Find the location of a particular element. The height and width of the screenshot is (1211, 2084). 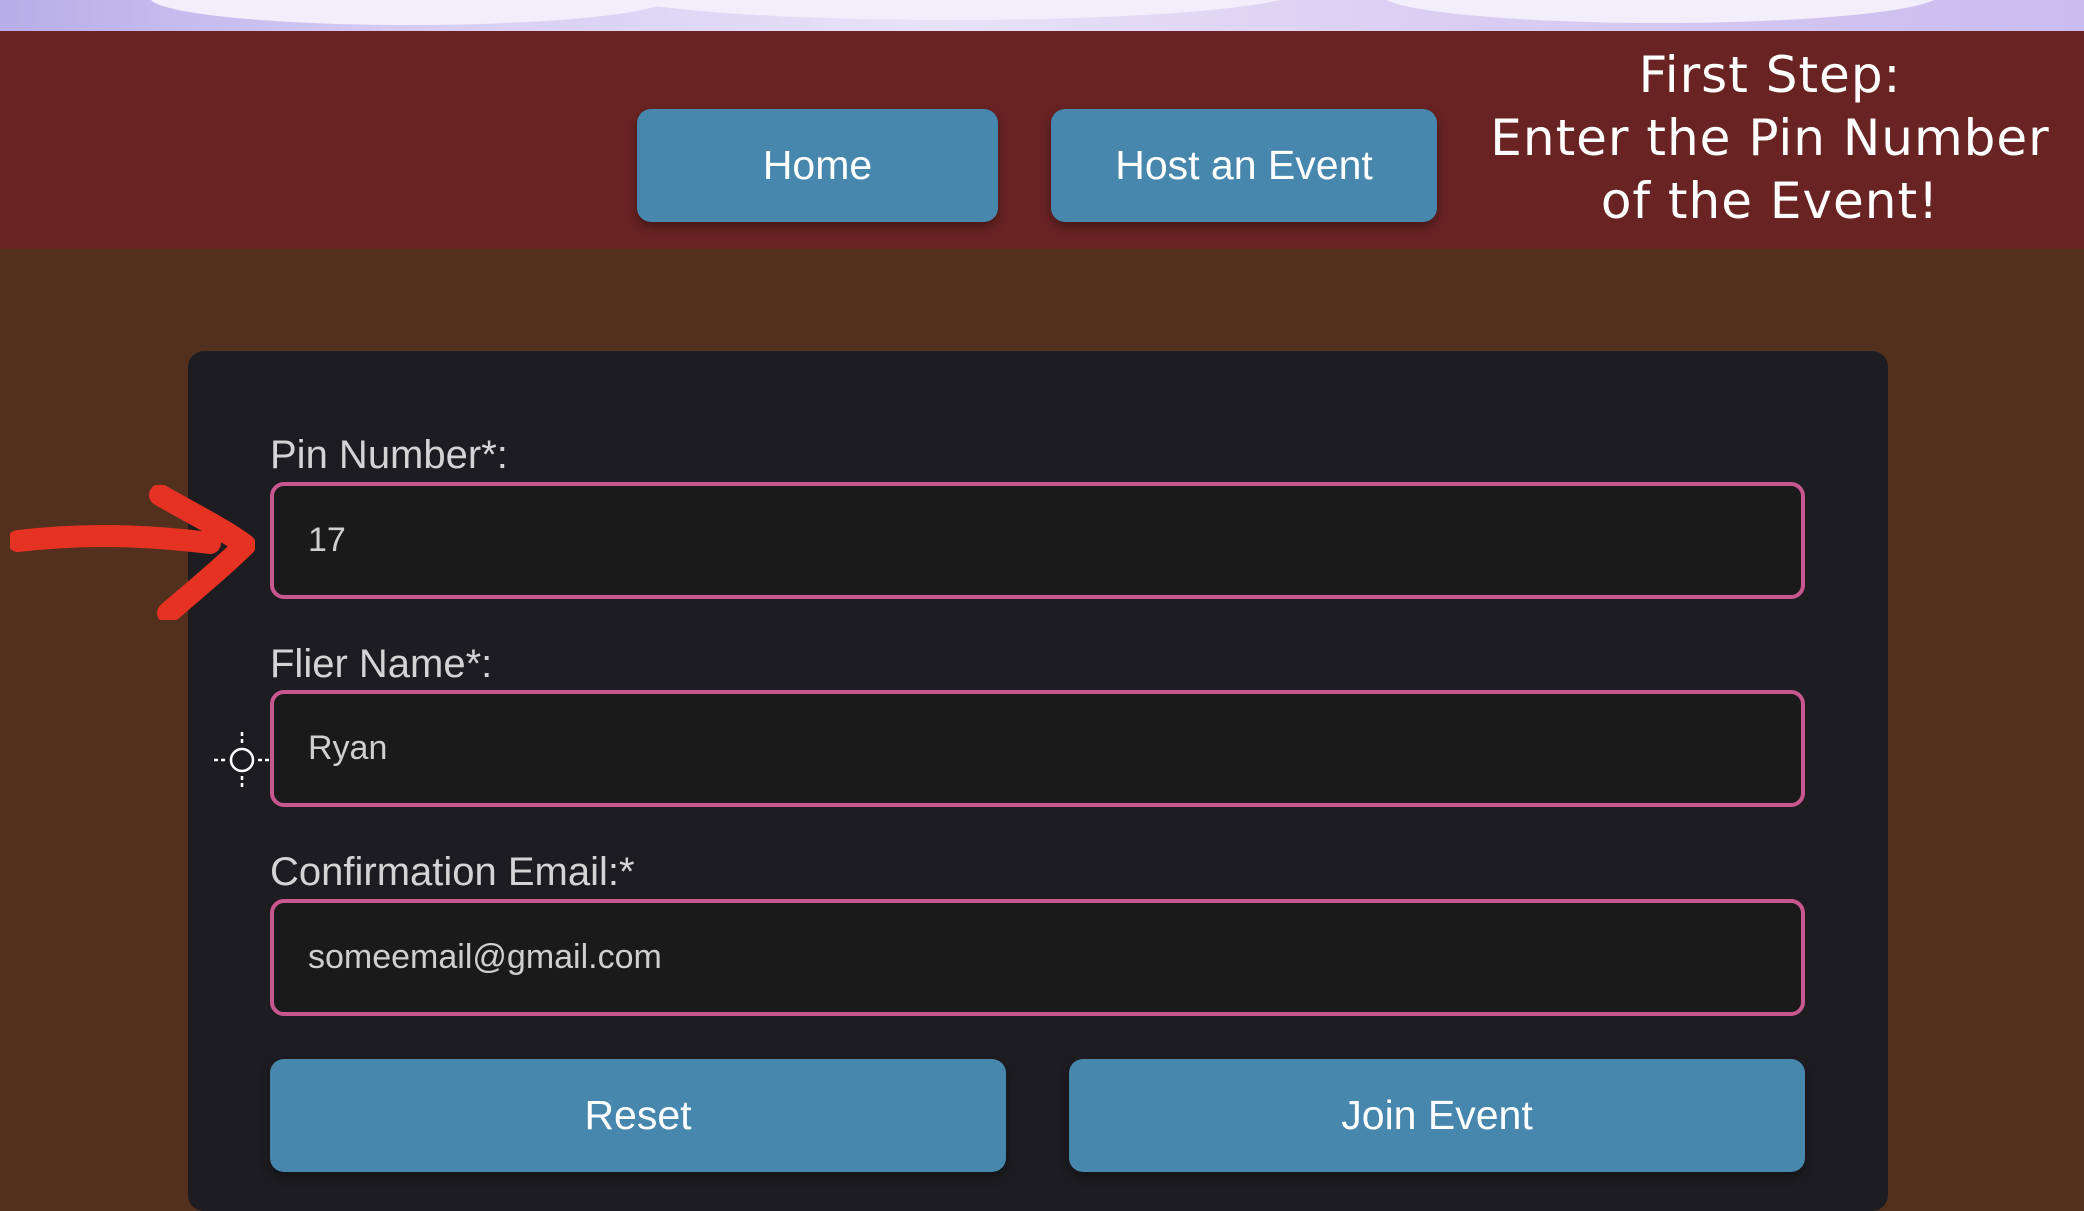

crosshair-cursor-icon is located at coordinates (242, 760).